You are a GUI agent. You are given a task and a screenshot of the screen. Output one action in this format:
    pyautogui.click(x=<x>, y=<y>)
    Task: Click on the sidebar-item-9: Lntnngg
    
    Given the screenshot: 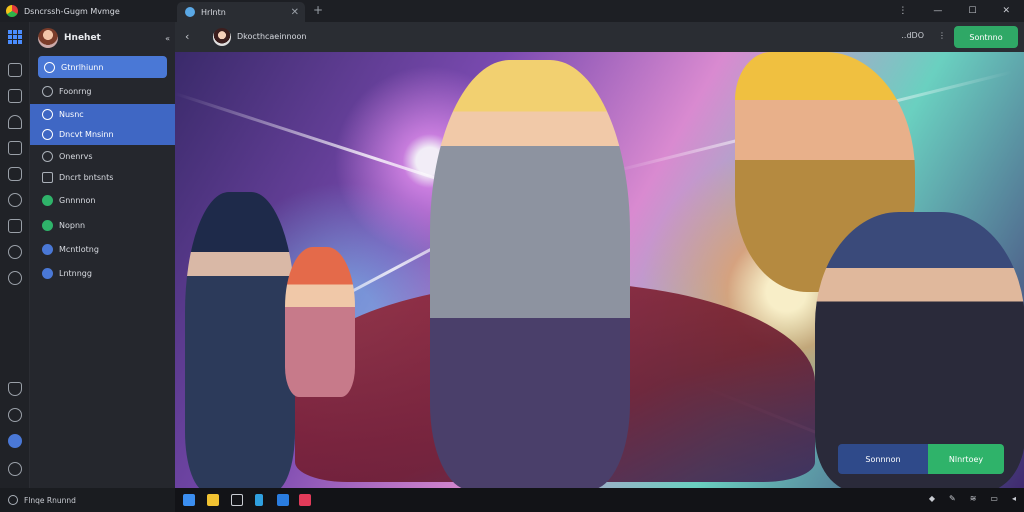 What is the action you would take?
    pyautogui.click(x=105, y=273)
    